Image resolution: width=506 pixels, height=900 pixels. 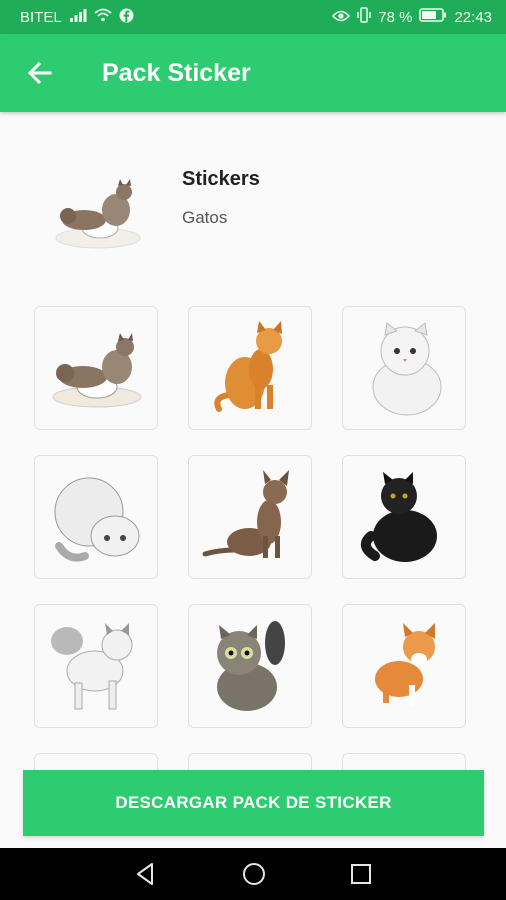 I want to click on battery-icon, so click(x=433, y=17).